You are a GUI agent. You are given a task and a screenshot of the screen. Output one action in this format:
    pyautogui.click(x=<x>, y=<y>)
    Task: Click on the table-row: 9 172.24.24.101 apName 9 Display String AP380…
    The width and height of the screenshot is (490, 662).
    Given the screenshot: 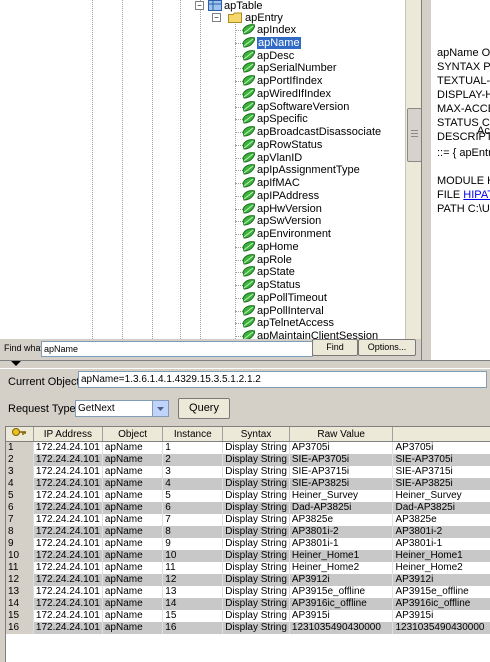 What is the action you would take?
    pyautogui.click(x=248, y=544)
    